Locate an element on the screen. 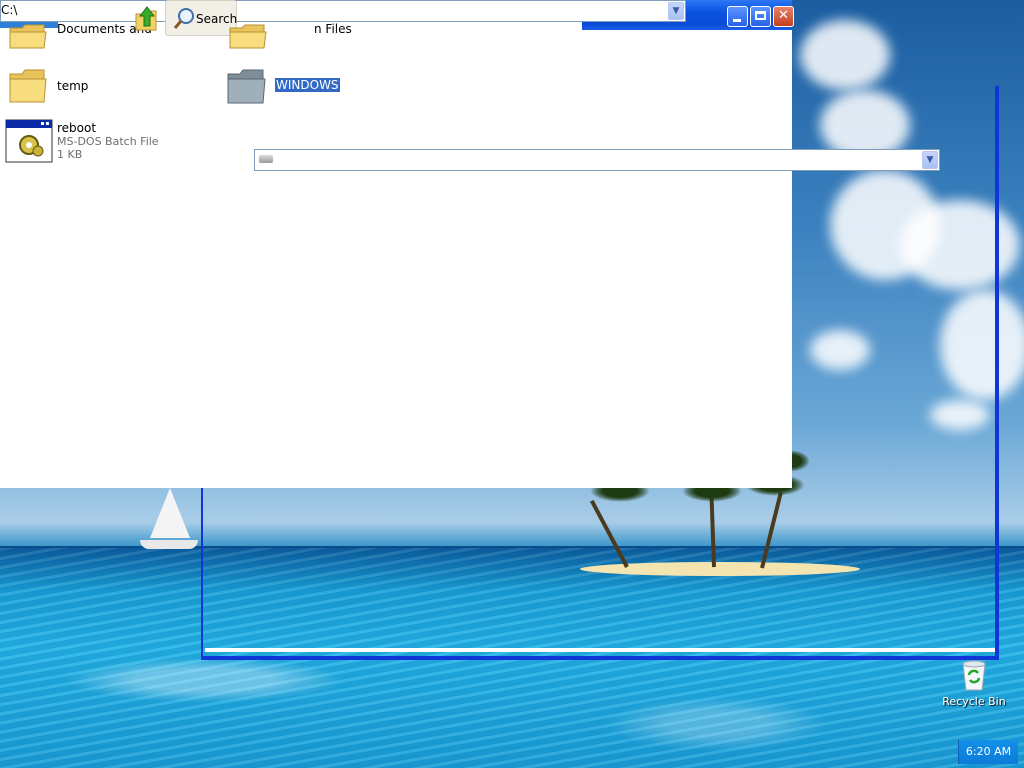 This screenshot has width=1024, height=768. file-name: reboot is located at coordinates (77, 128).